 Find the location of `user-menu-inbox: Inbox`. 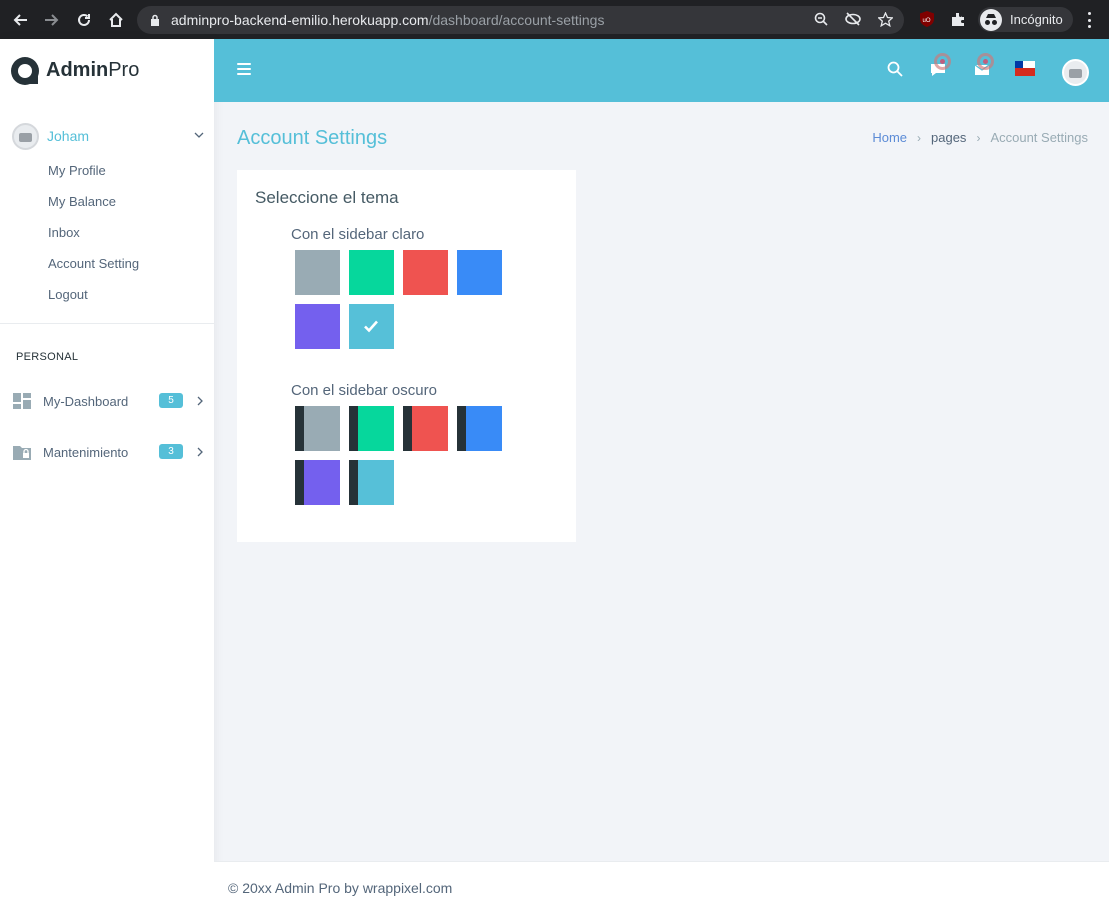

user-menu-inbox: Inbox is located at coordinates (93, 240).